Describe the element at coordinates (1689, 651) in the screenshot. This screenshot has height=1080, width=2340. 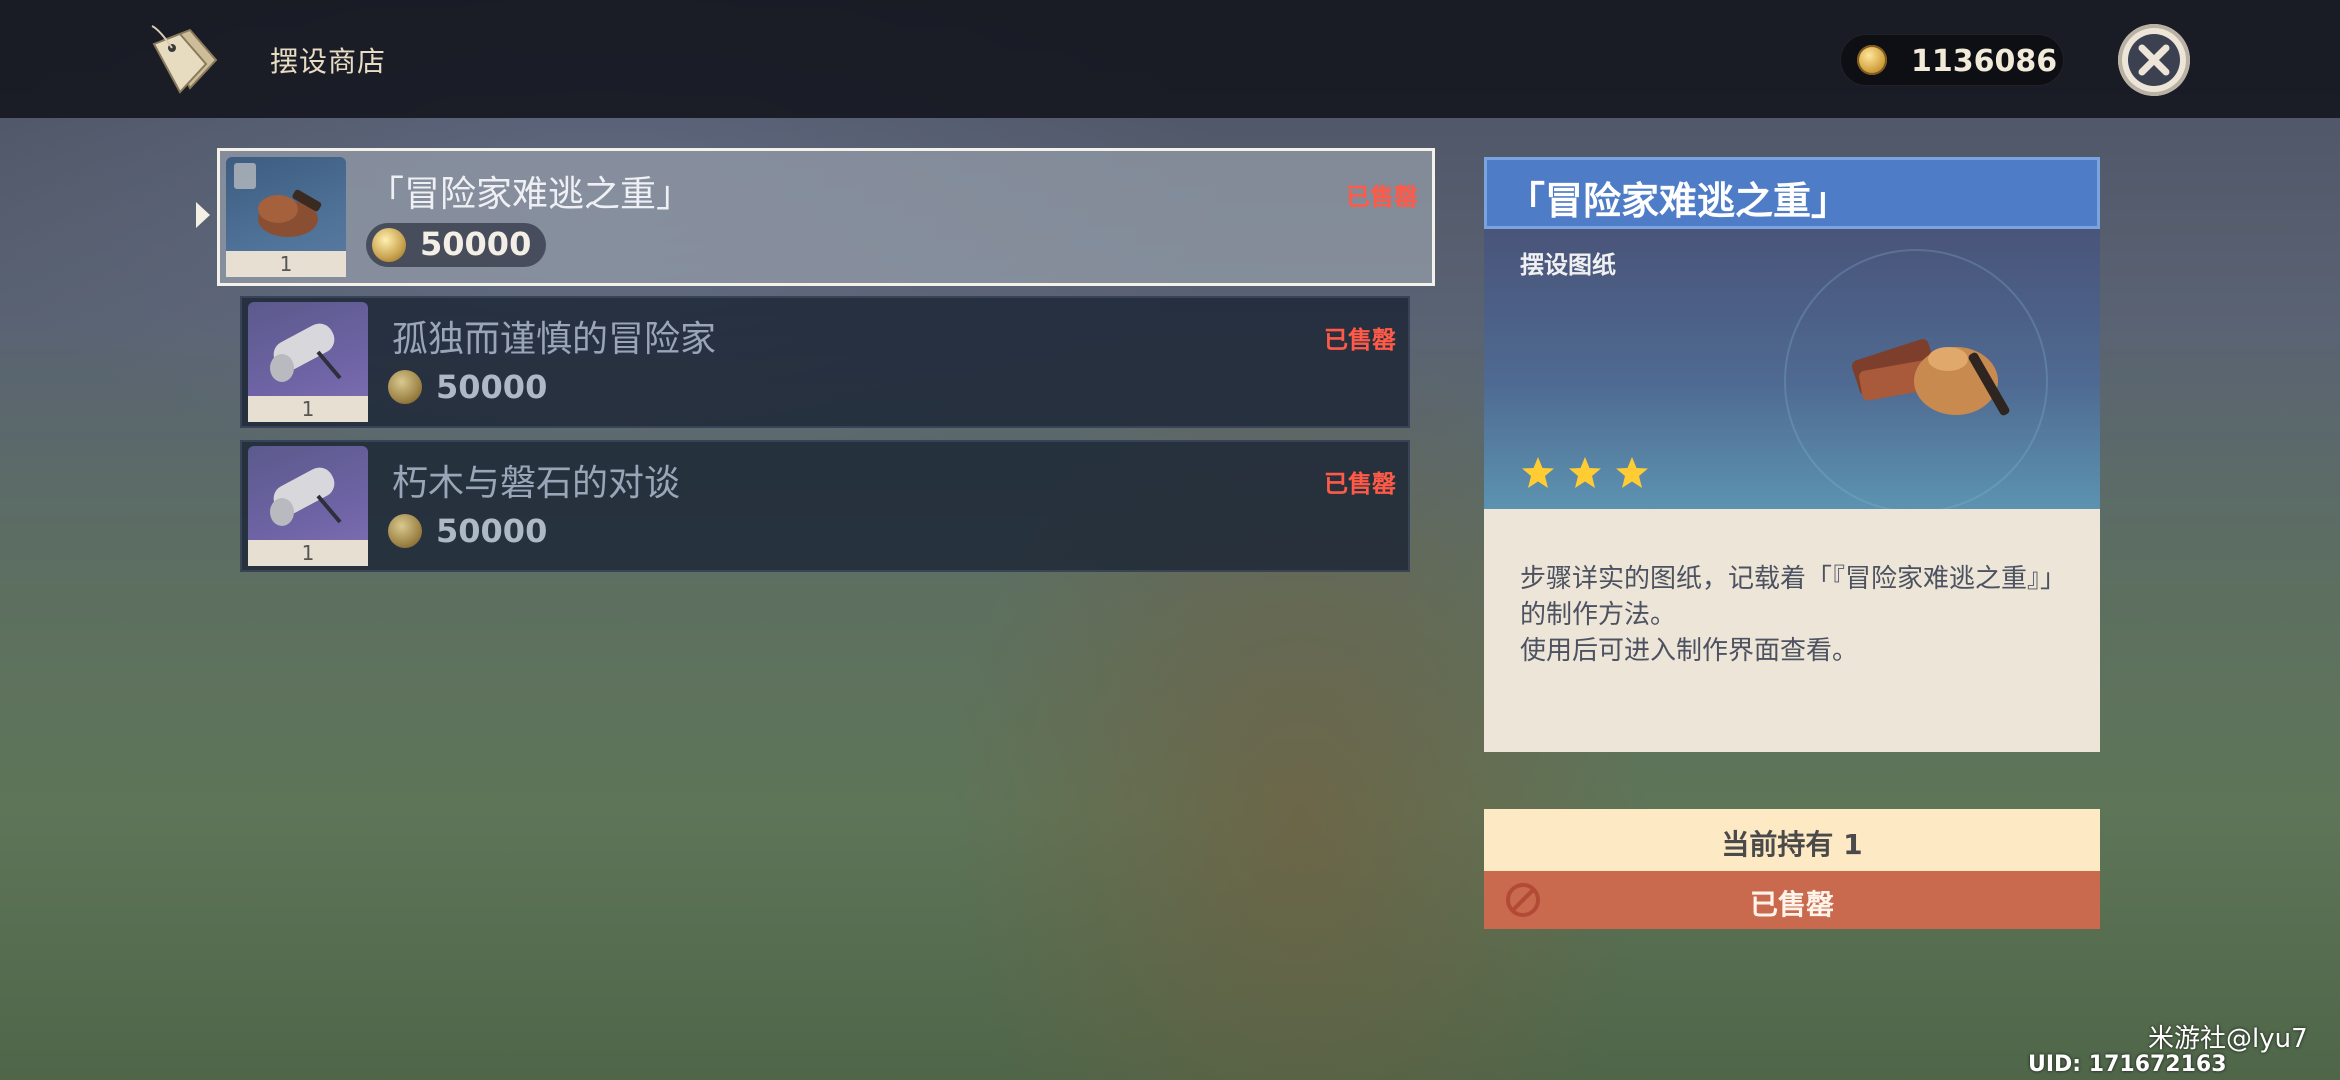
I see `description-line: 使用后可进入制作界面查看。` at that location.